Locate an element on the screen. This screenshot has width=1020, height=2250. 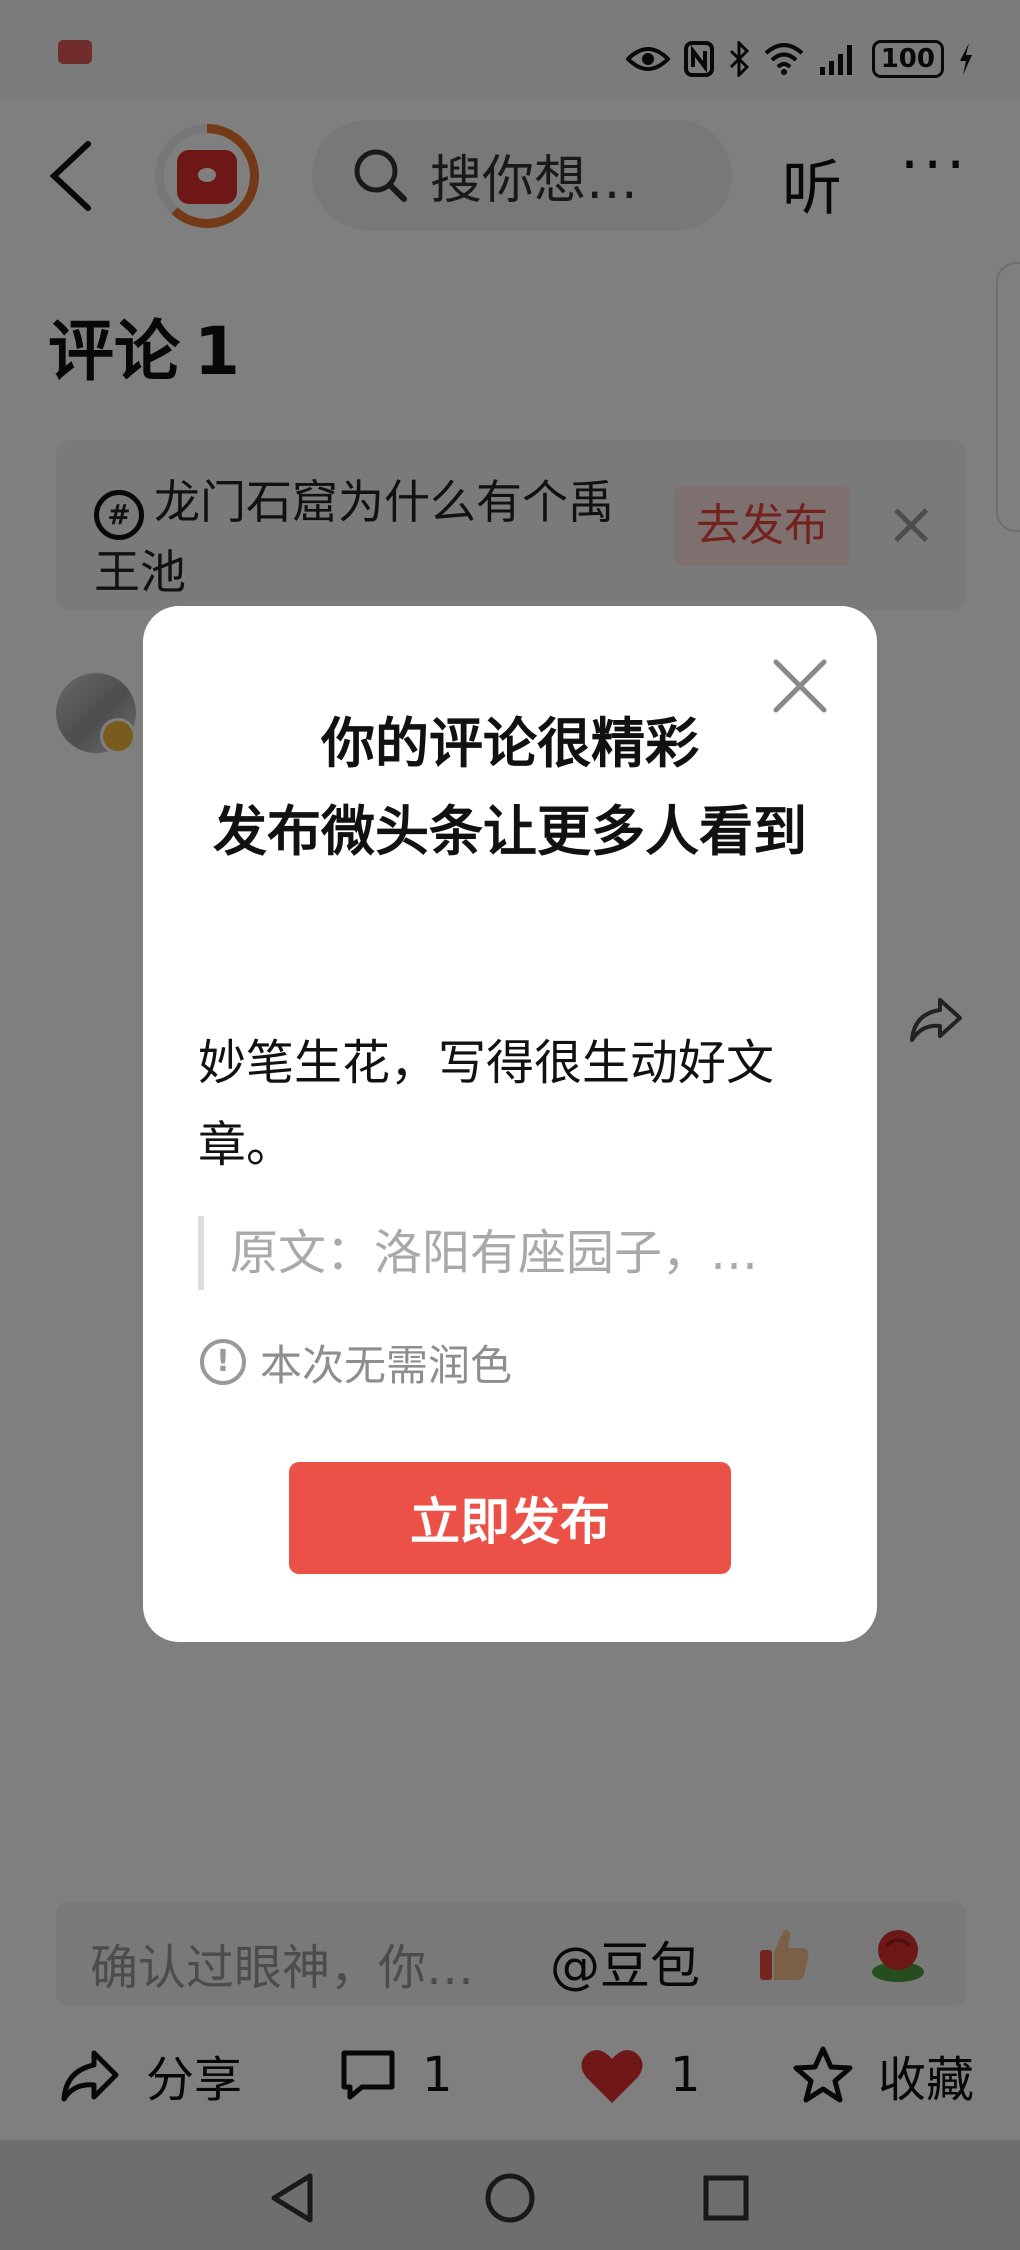
dialog-title: 你的评论很精彩 发布微头条让更多人看到 is located at coordinates (510, 788).